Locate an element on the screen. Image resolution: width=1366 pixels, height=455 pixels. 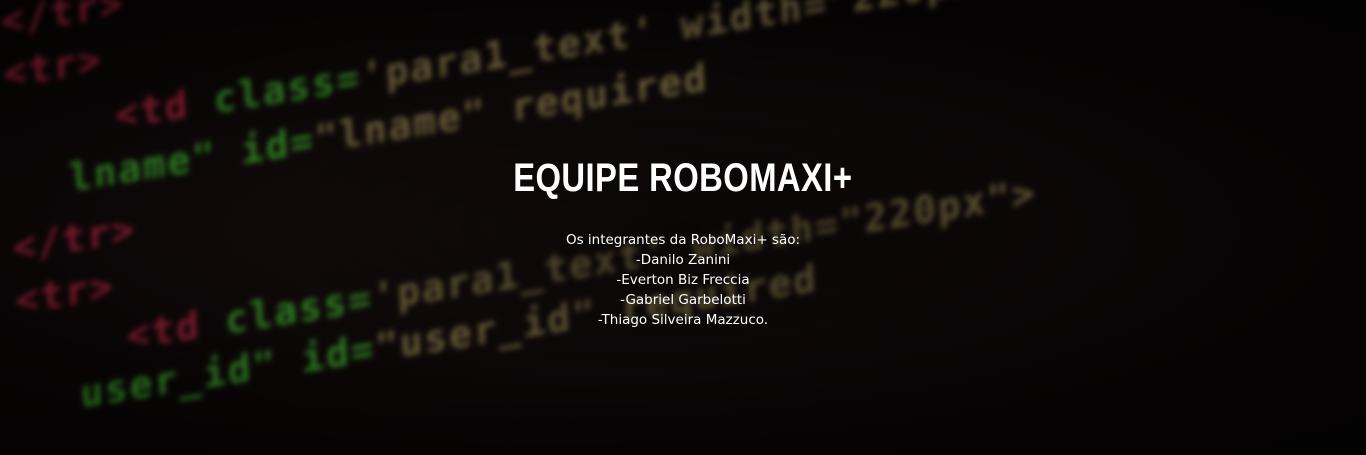
members-intro: Os integrantes da RoboMaxi+ são: is located at coordinates (683, 240).